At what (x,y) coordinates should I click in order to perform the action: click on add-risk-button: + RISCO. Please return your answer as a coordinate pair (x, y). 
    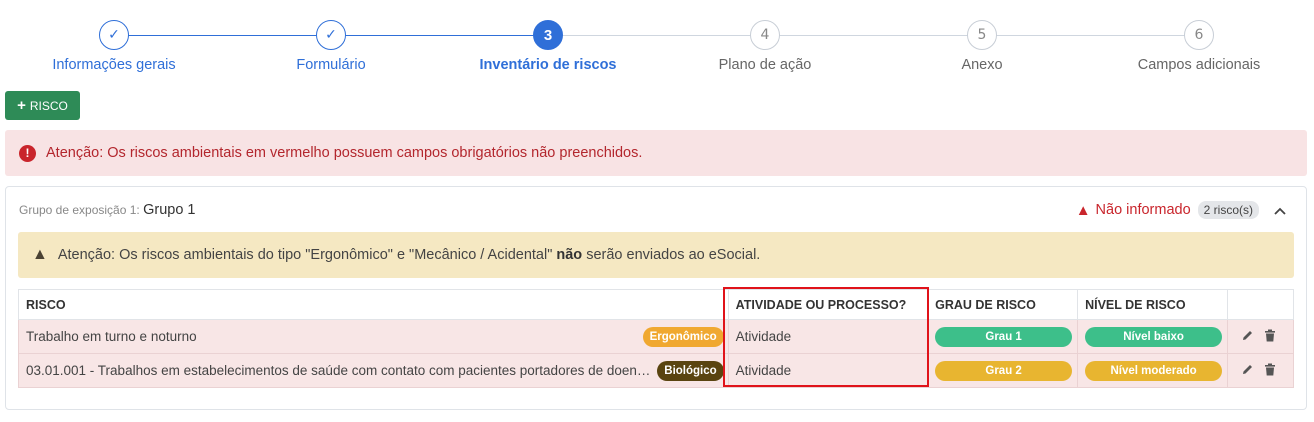
    Looking at the image, I should click on (42, 105).